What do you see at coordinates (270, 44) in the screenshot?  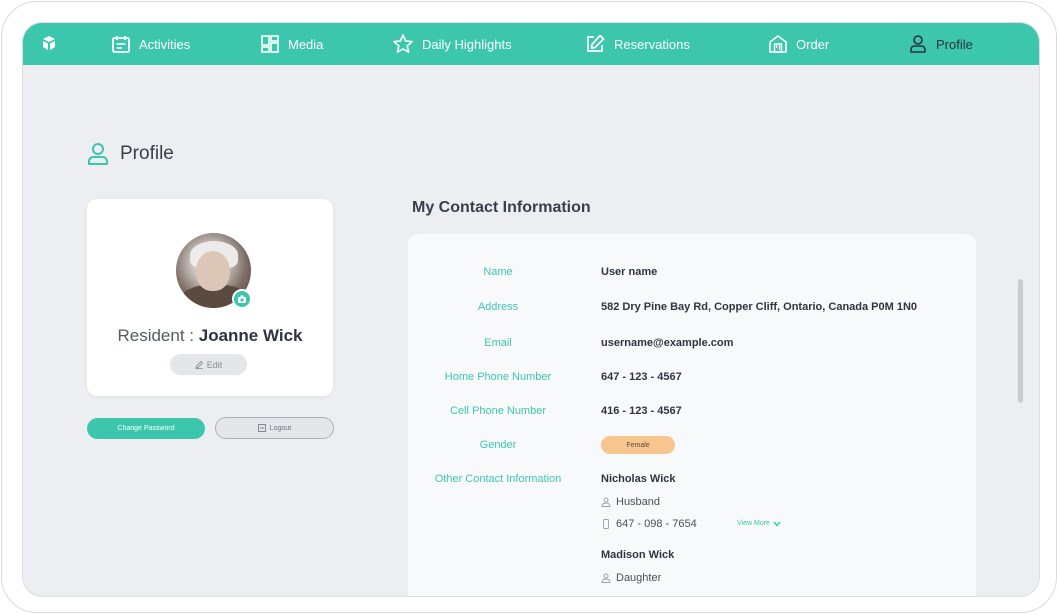 I see `grid-icon` at bounding box center [270, 44].